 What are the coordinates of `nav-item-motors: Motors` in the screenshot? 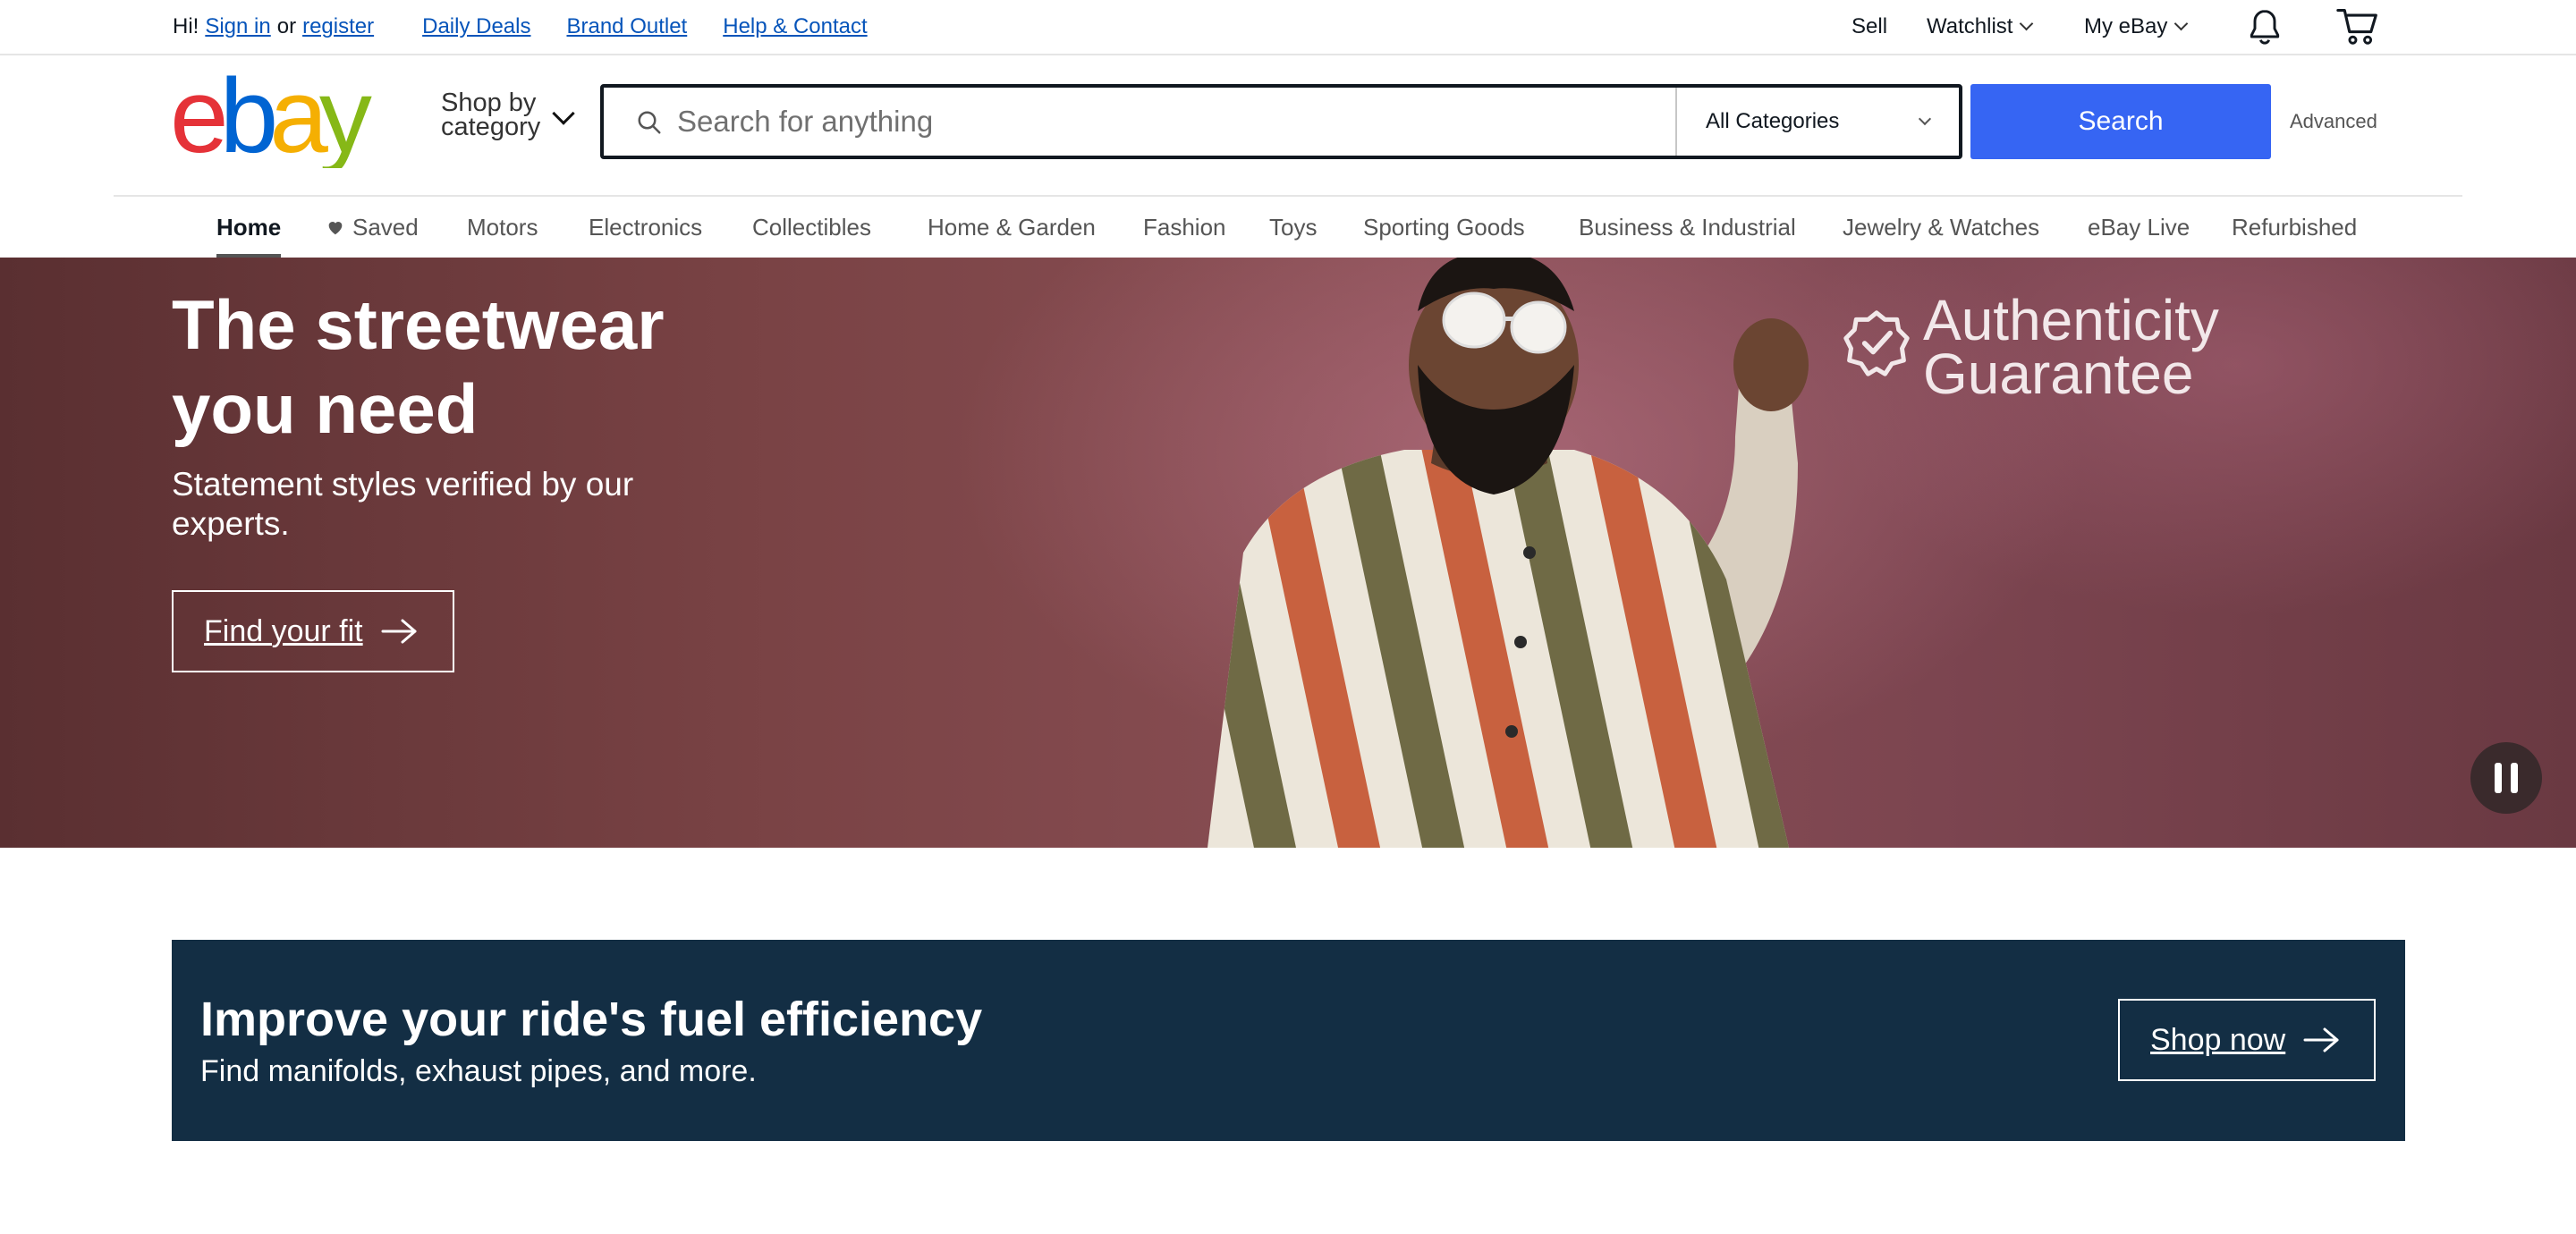 It's located at (502, 227).